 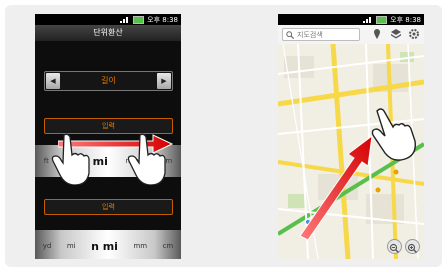 I want to click on map-search-input: 지도검색, so click(x=321, y=34).